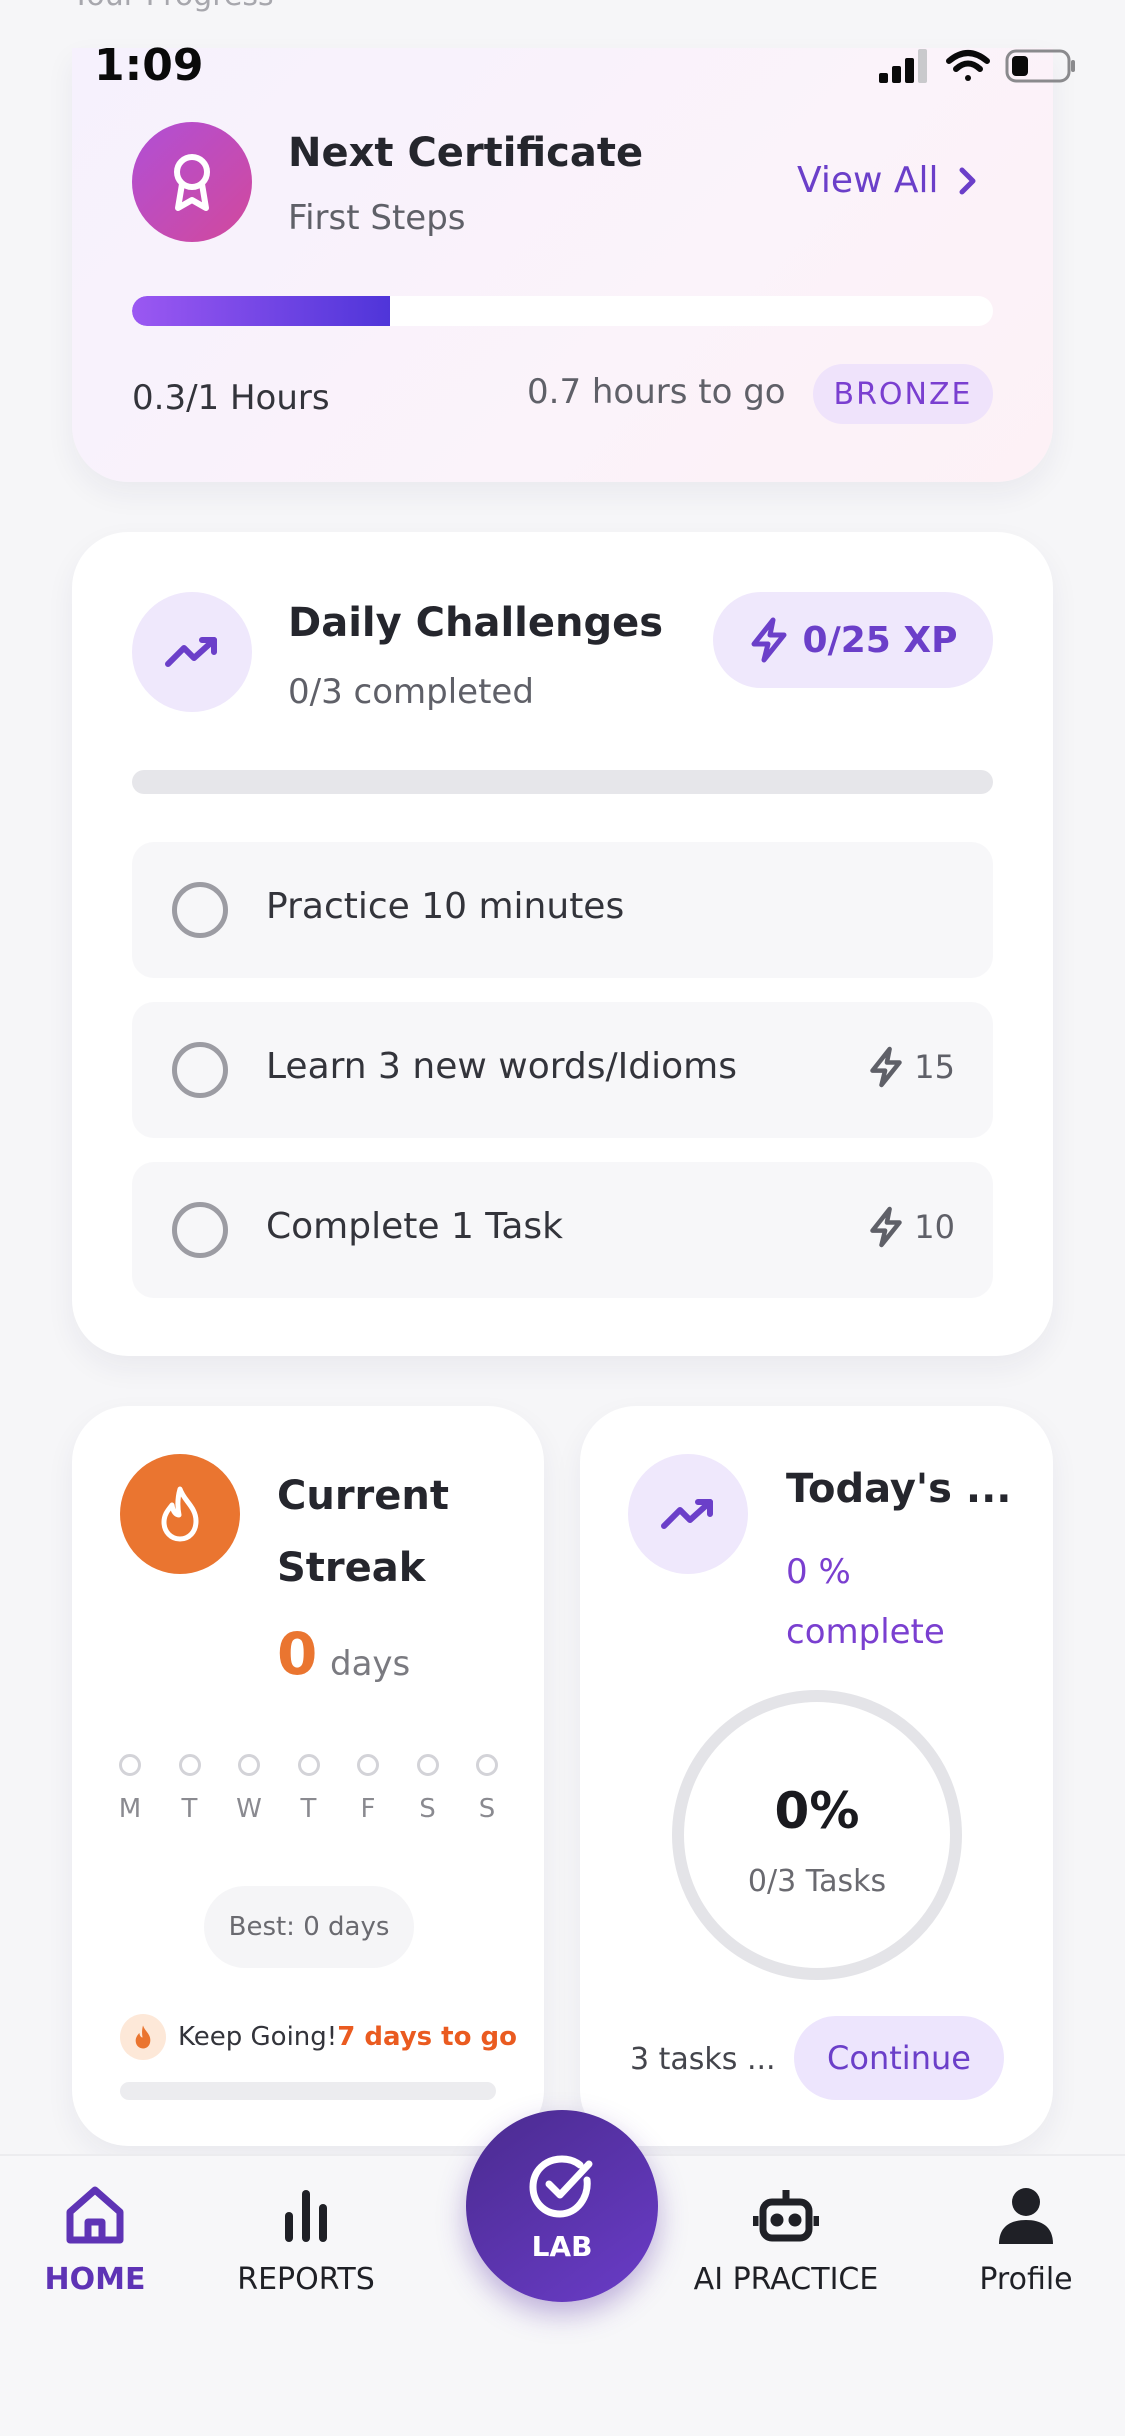 This screenshot has width=1125, height=2436. I want to click on xp-value: 0/25 XP, so click(880, 640).